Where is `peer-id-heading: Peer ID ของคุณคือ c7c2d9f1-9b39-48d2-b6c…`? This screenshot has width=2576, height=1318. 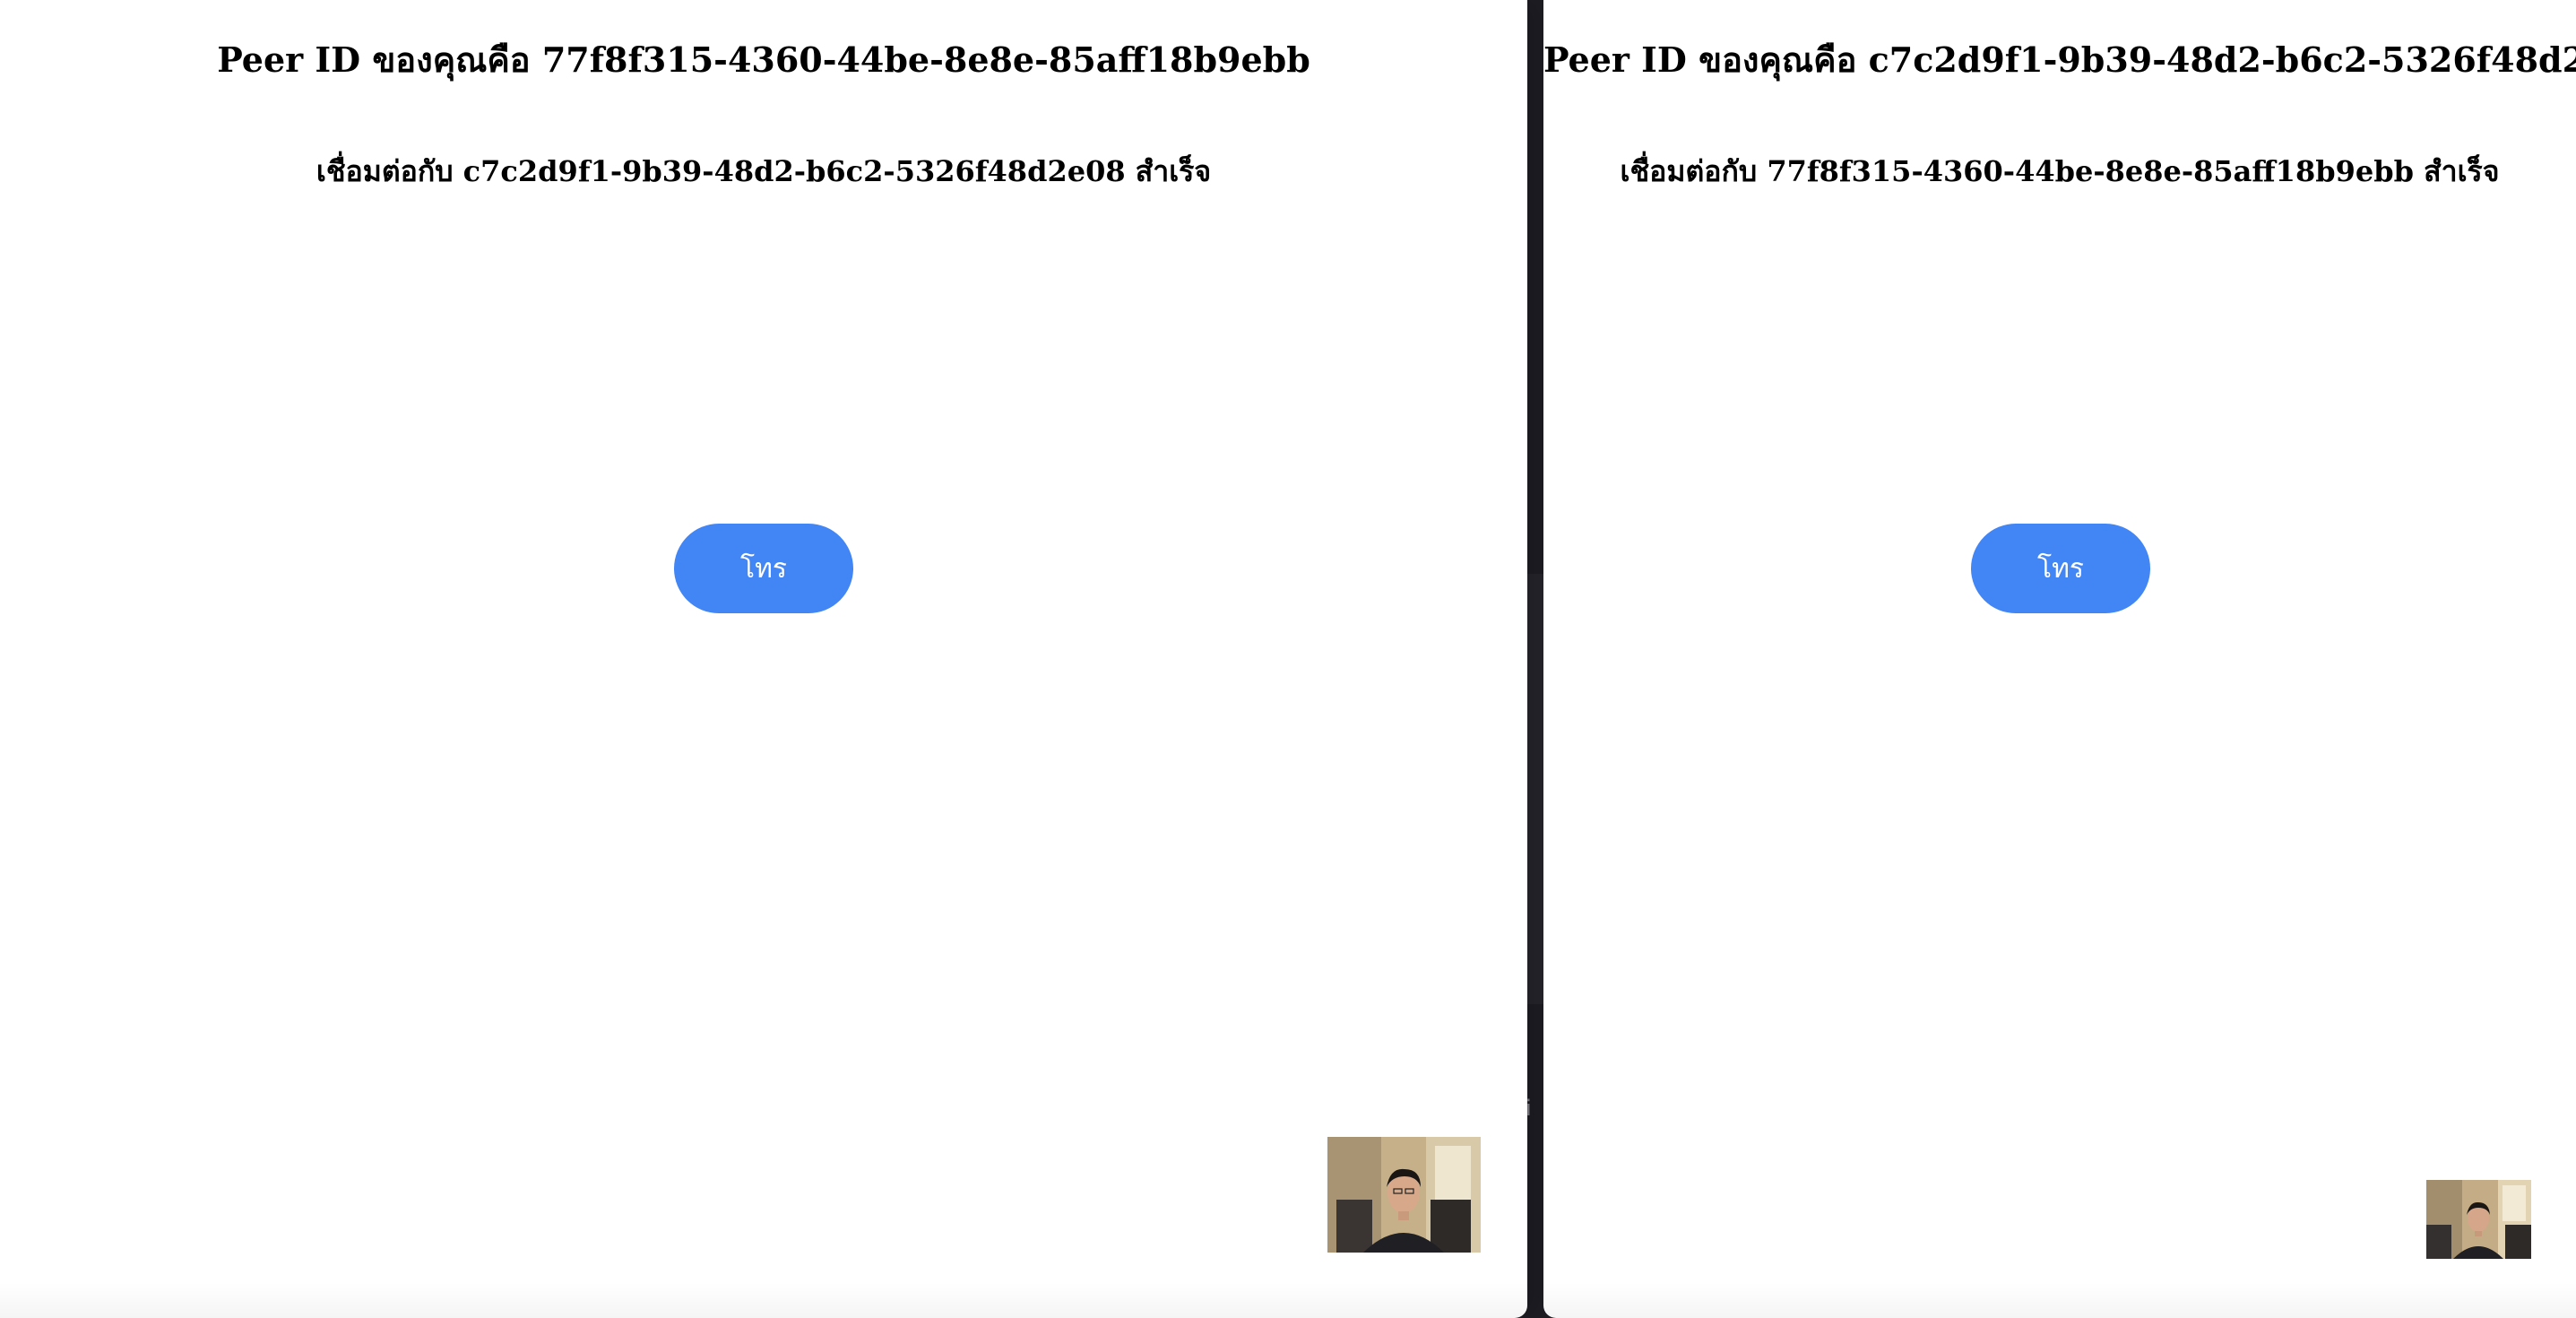
peer-id-heading: Peer ID ของคุณคือ c7c2d9f1-9b39-48d2-b6c… is located at coordinates (2059, 59).